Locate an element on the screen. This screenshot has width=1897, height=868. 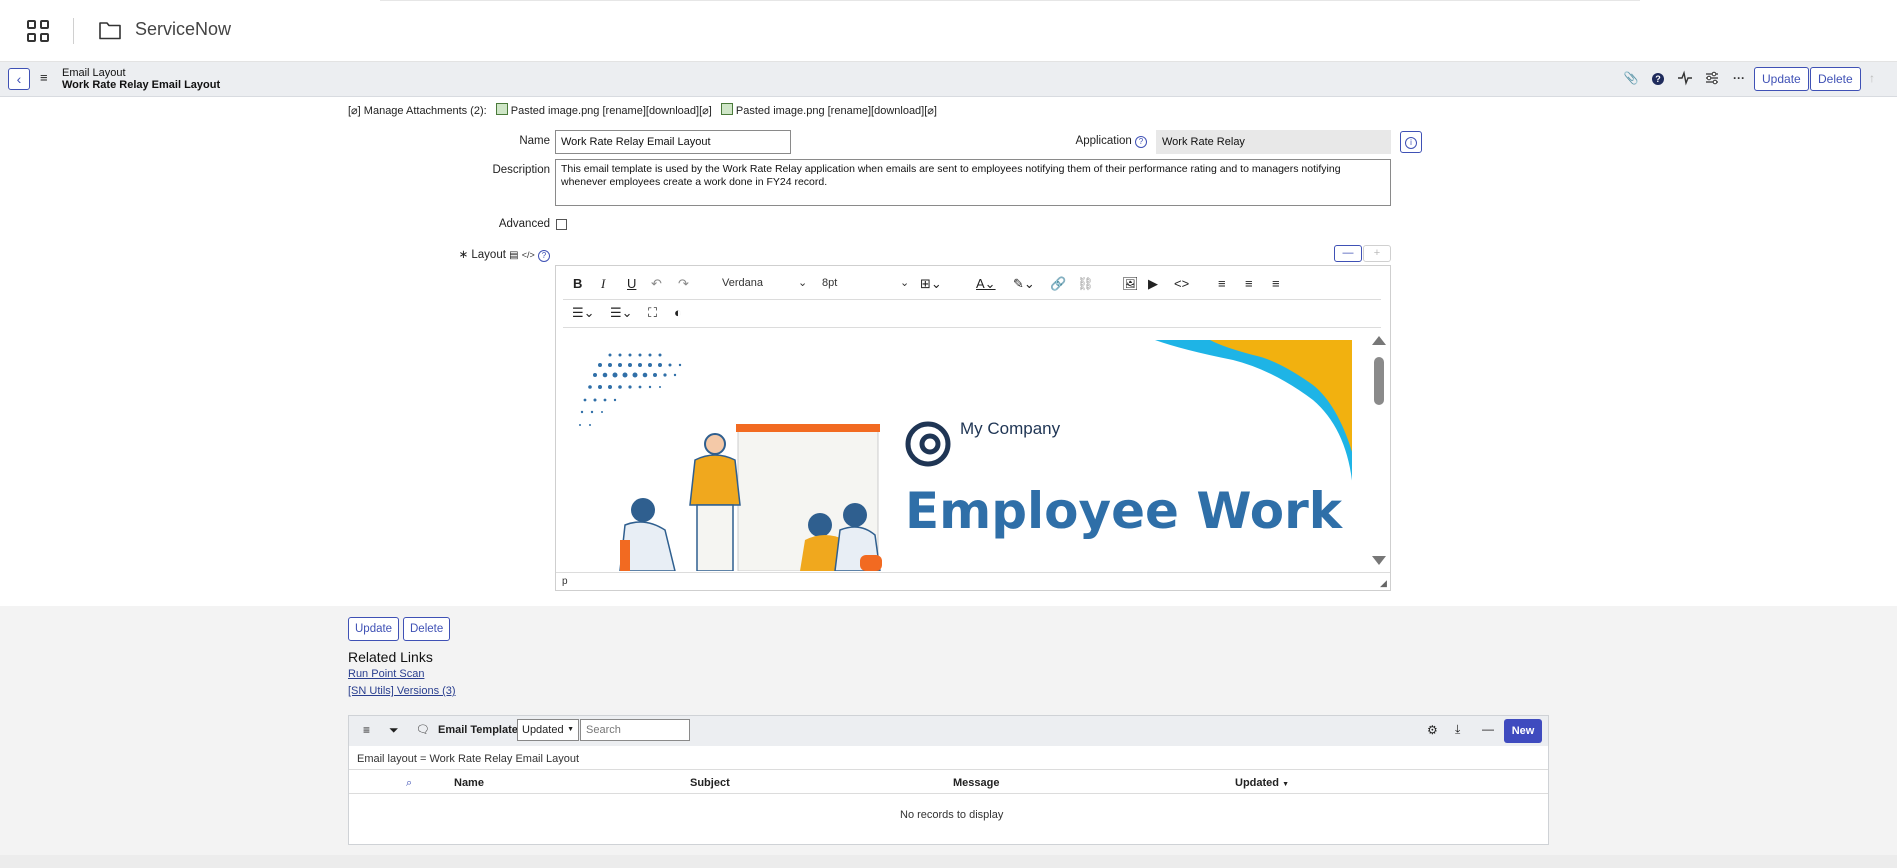
column-header-subject: Subject is located at coordinates (710, 783).